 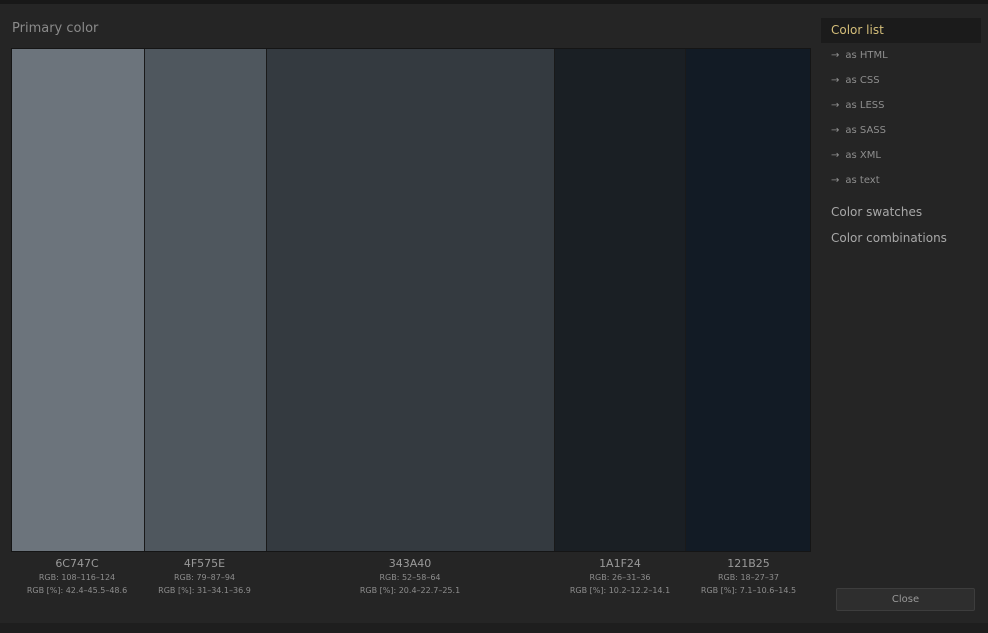 I want to click on window-bottom-edge, so click(x=494, y=628).